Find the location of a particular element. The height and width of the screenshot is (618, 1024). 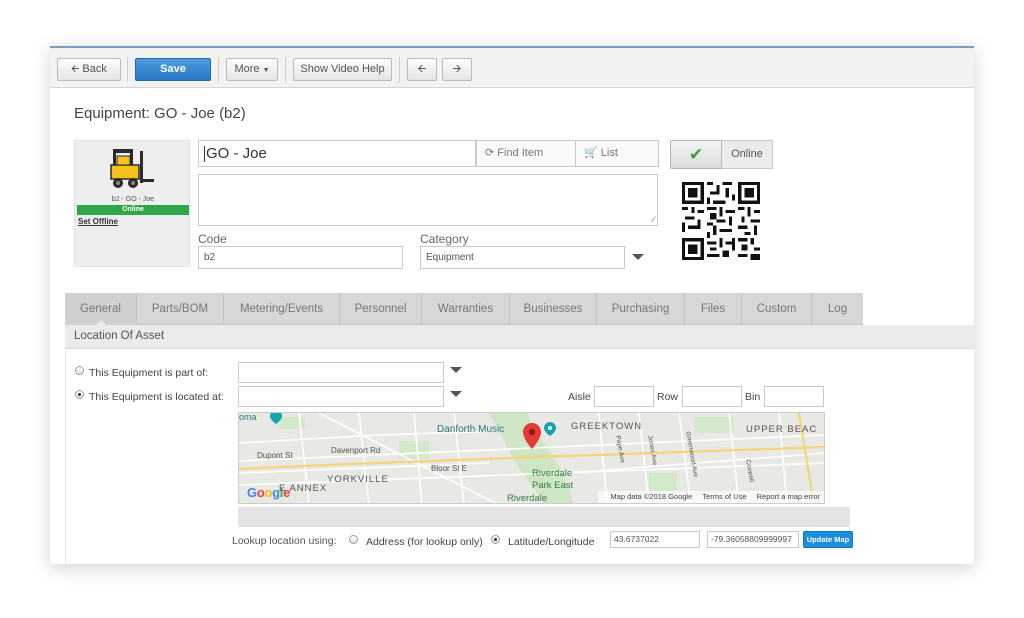

section-title: Location Of Asset is located at coordinates (119, 336).